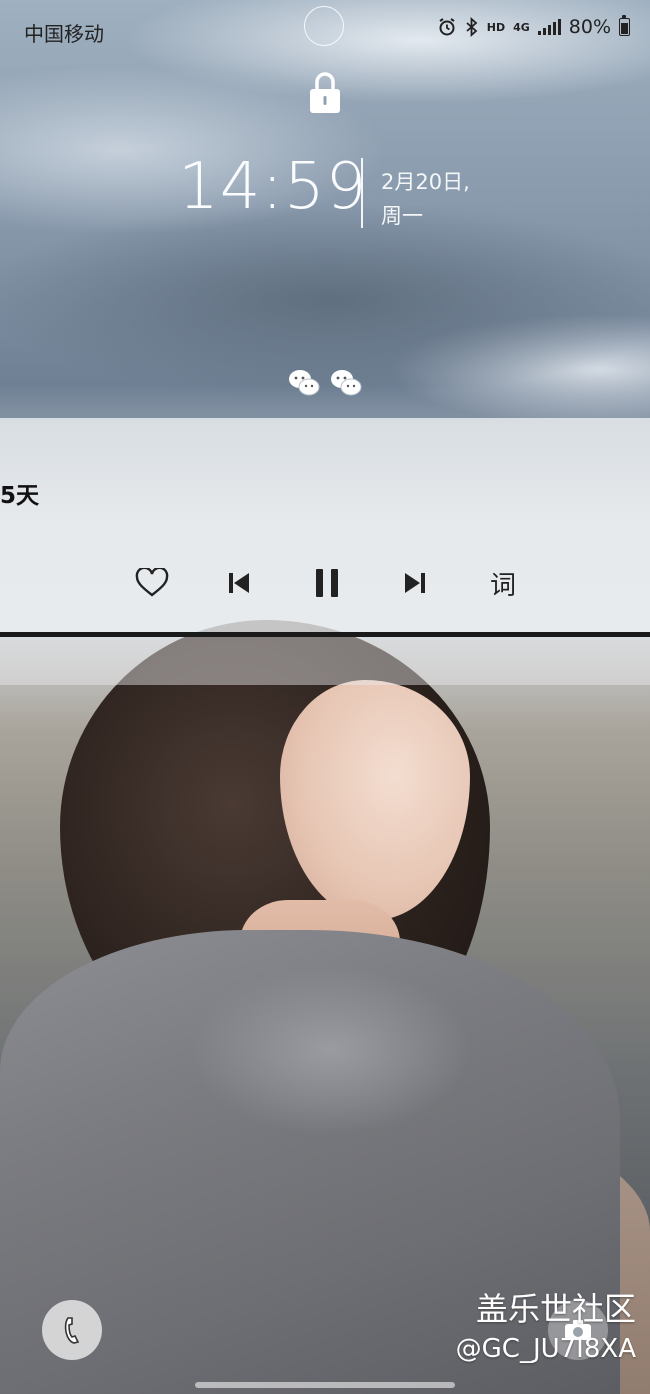  Describe the element at coordinates (325, 92) in the screenshot. I see `lock-icon` at that location.